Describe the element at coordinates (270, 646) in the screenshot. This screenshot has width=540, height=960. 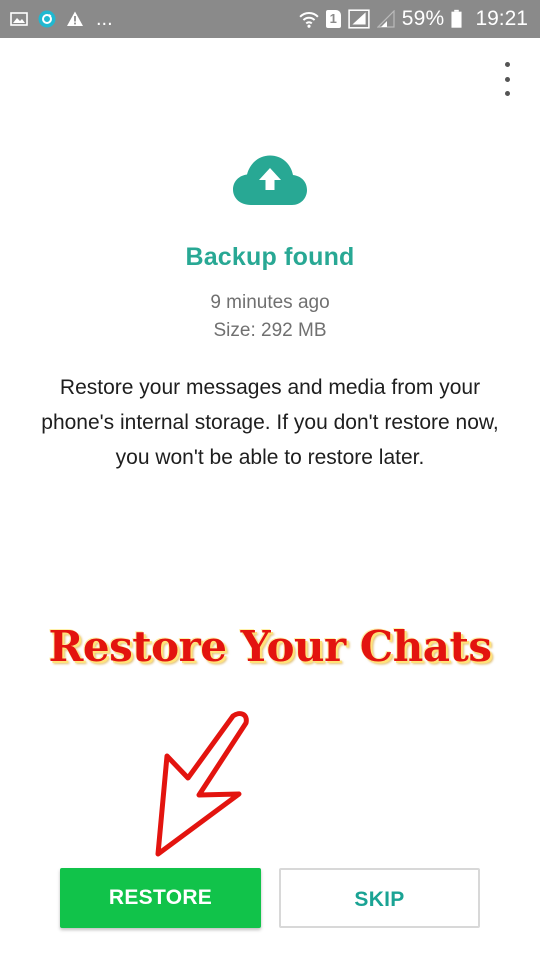
I see `overlay-caption: Restore Your Chats` at that location.